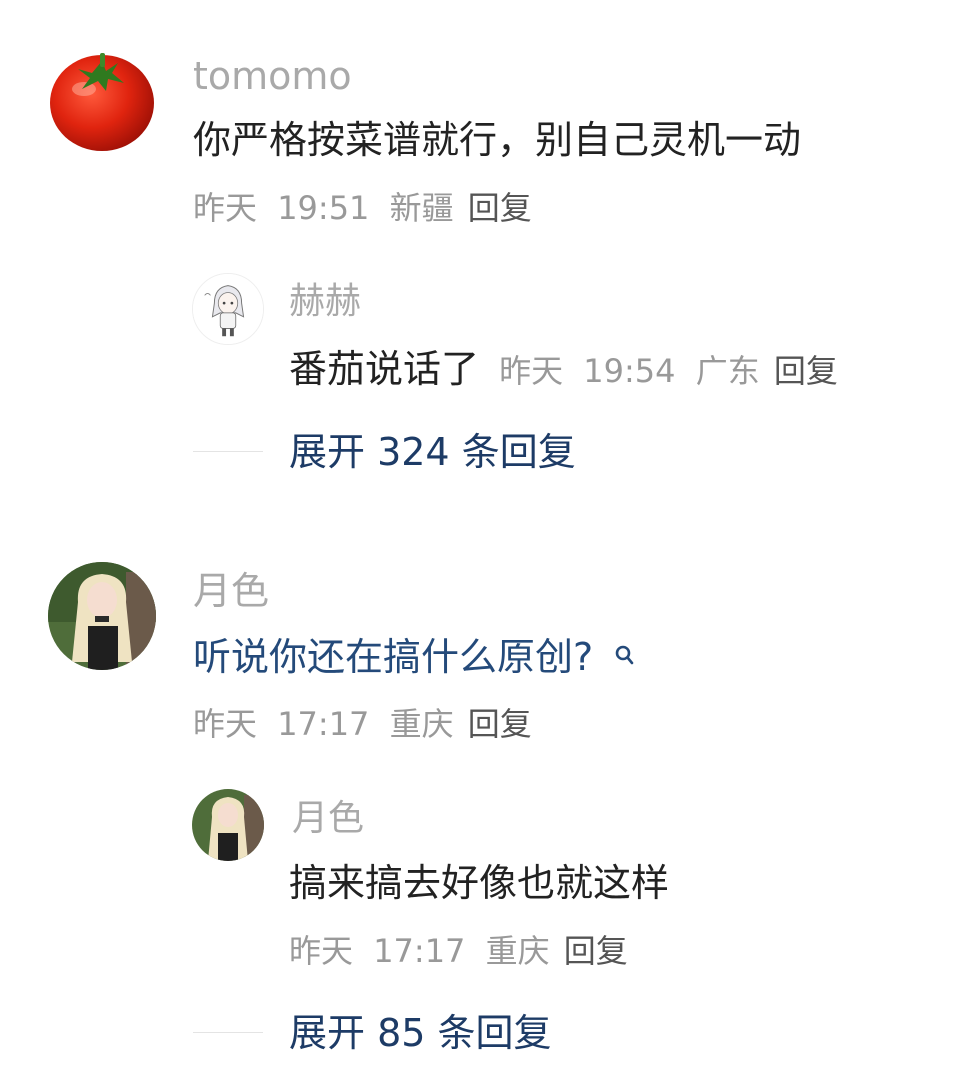  I want to click on comment-location: 重庆, so click(421, 724).